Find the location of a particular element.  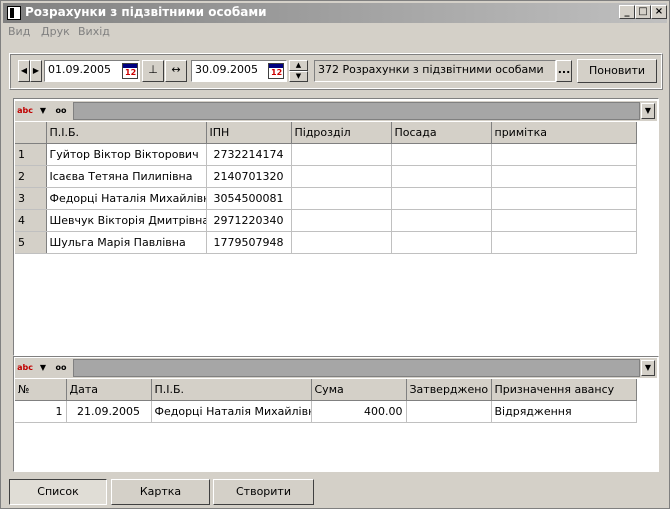

account-field: 372 Розрахунки з підзвітними особами is located at coordinates (435, 71).